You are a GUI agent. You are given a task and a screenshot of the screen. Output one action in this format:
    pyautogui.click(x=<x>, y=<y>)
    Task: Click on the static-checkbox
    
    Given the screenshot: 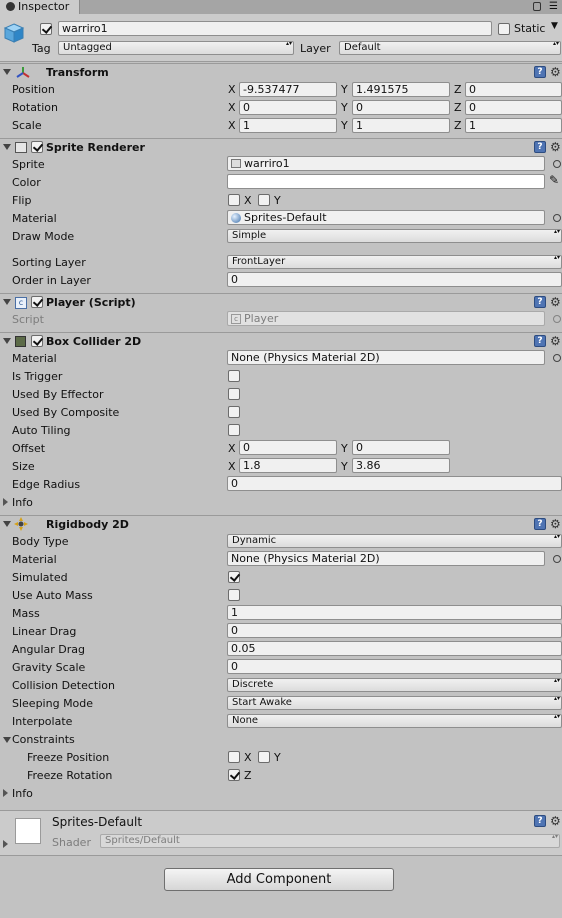 What is the action you would take?
    pyautogui.click(x=504, y=29)
    